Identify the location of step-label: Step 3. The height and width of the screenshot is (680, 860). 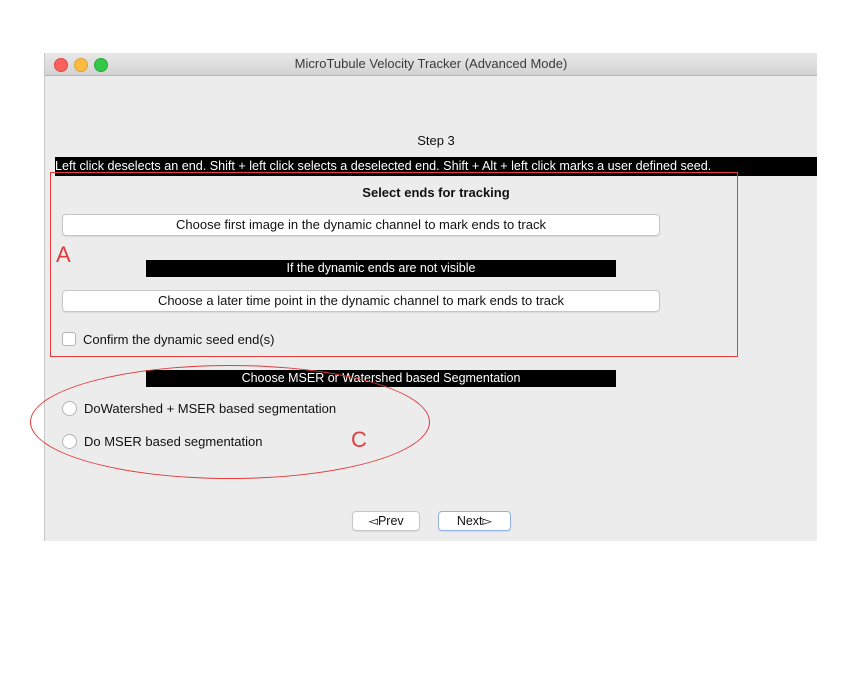
(436, 140).